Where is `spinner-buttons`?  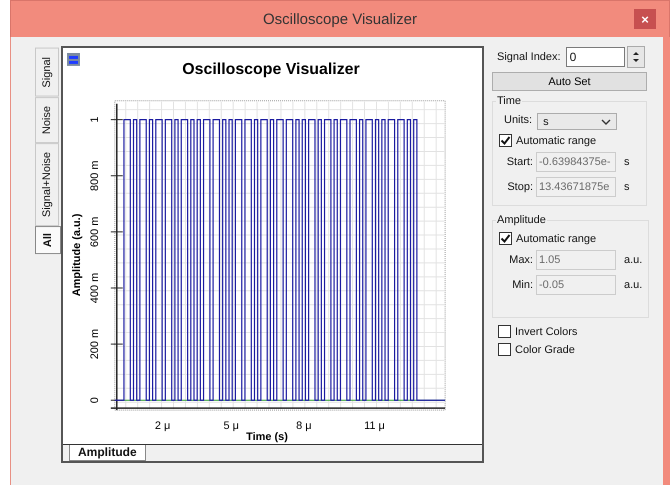 spinner-buttons is located at coordinates (635, 57).